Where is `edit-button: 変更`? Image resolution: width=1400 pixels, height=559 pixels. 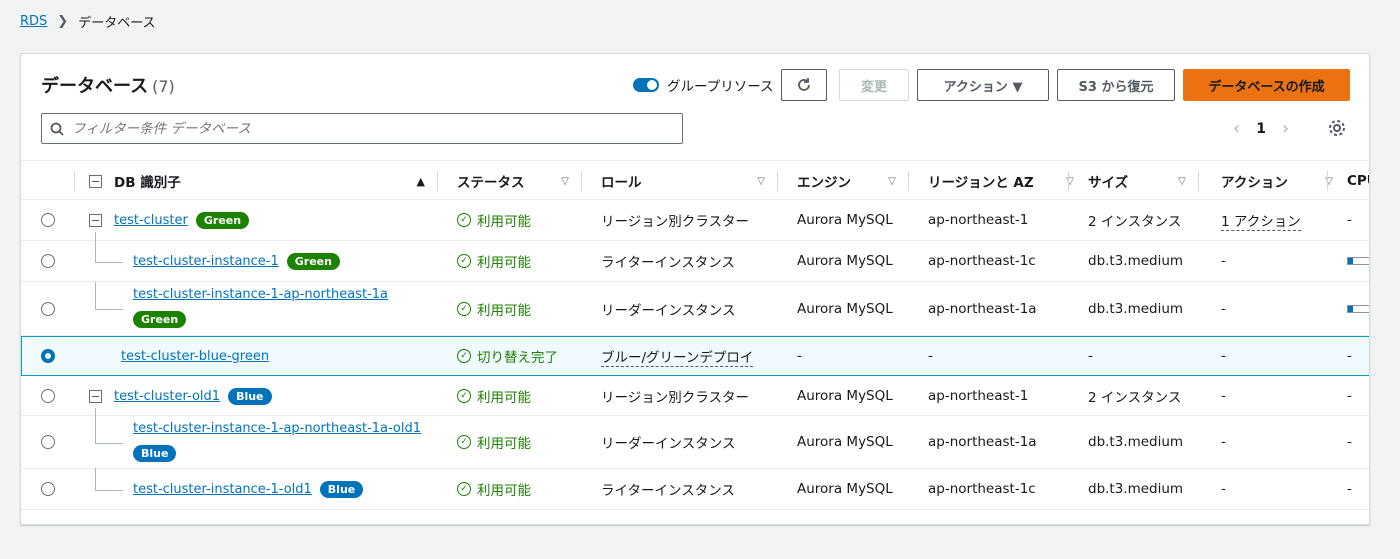 edit-button: 変更 is located at coordinates (874, 85).